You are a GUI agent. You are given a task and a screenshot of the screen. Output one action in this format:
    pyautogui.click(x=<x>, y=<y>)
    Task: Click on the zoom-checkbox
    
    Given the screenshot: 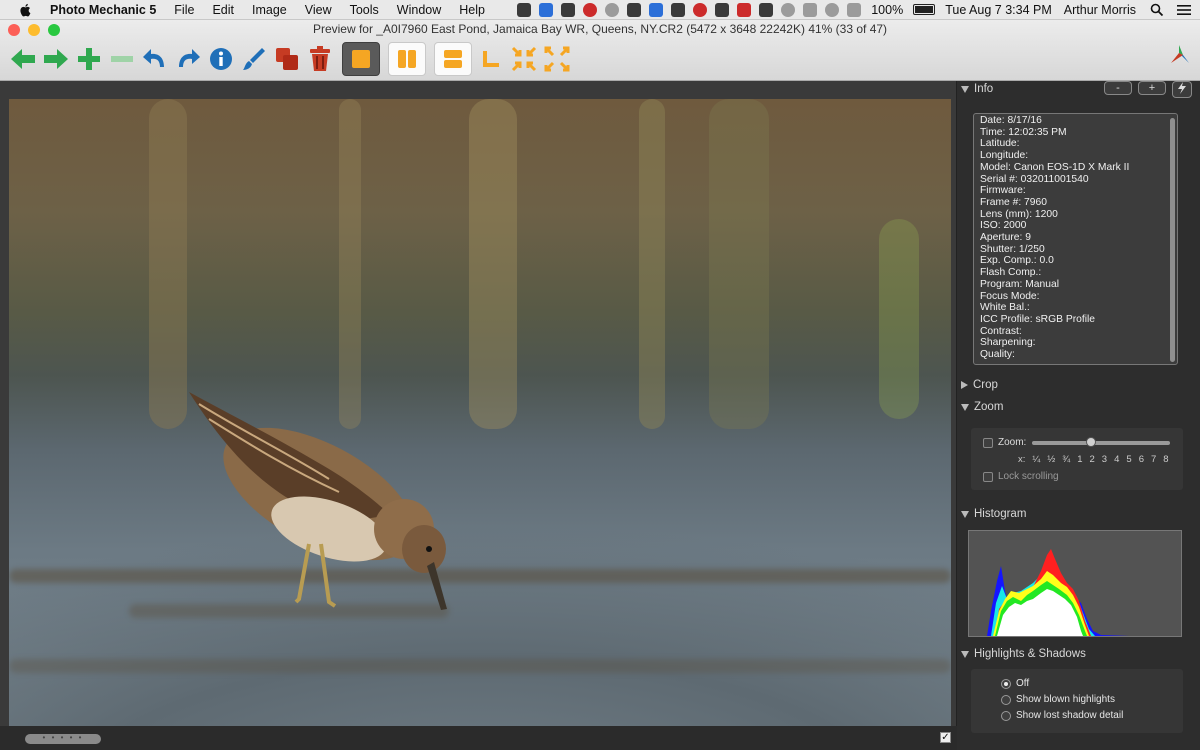 What is the action you would take?
    pyautogui.click(x=988, y=442)
    